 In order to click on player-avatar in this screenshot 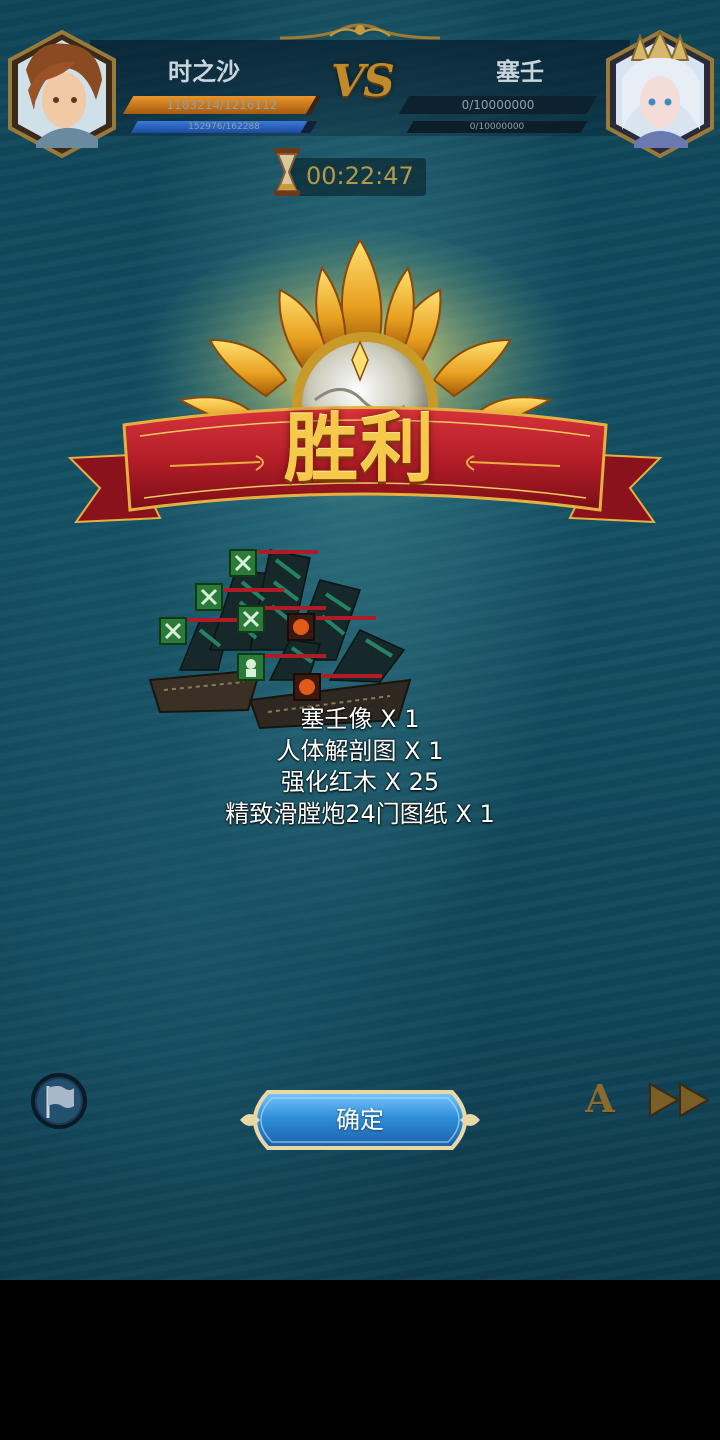, I will do `click(62, 94)`.